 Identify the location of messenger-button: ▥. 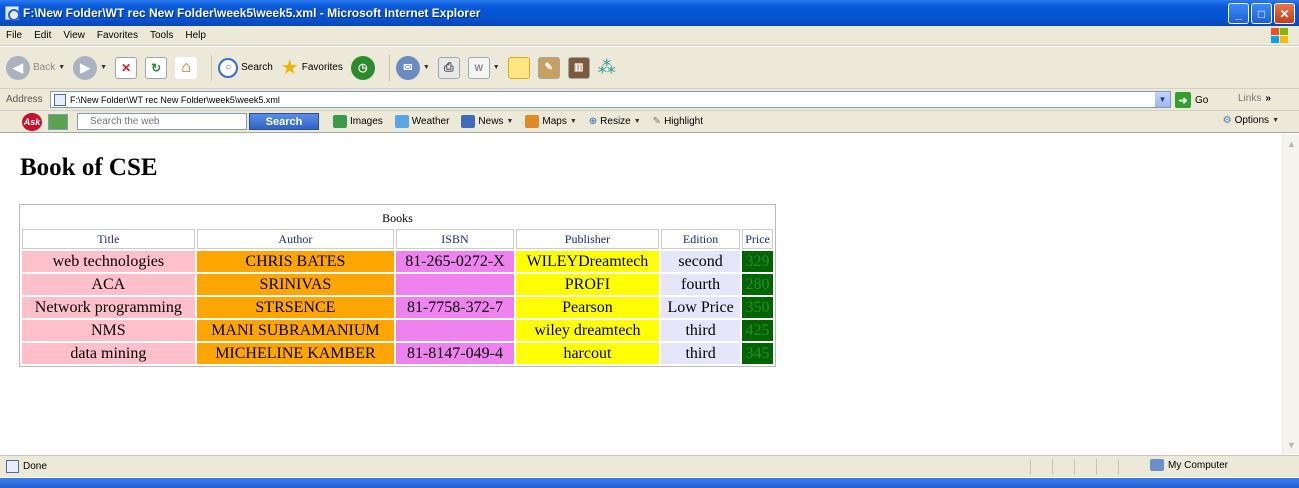
(578, 68).